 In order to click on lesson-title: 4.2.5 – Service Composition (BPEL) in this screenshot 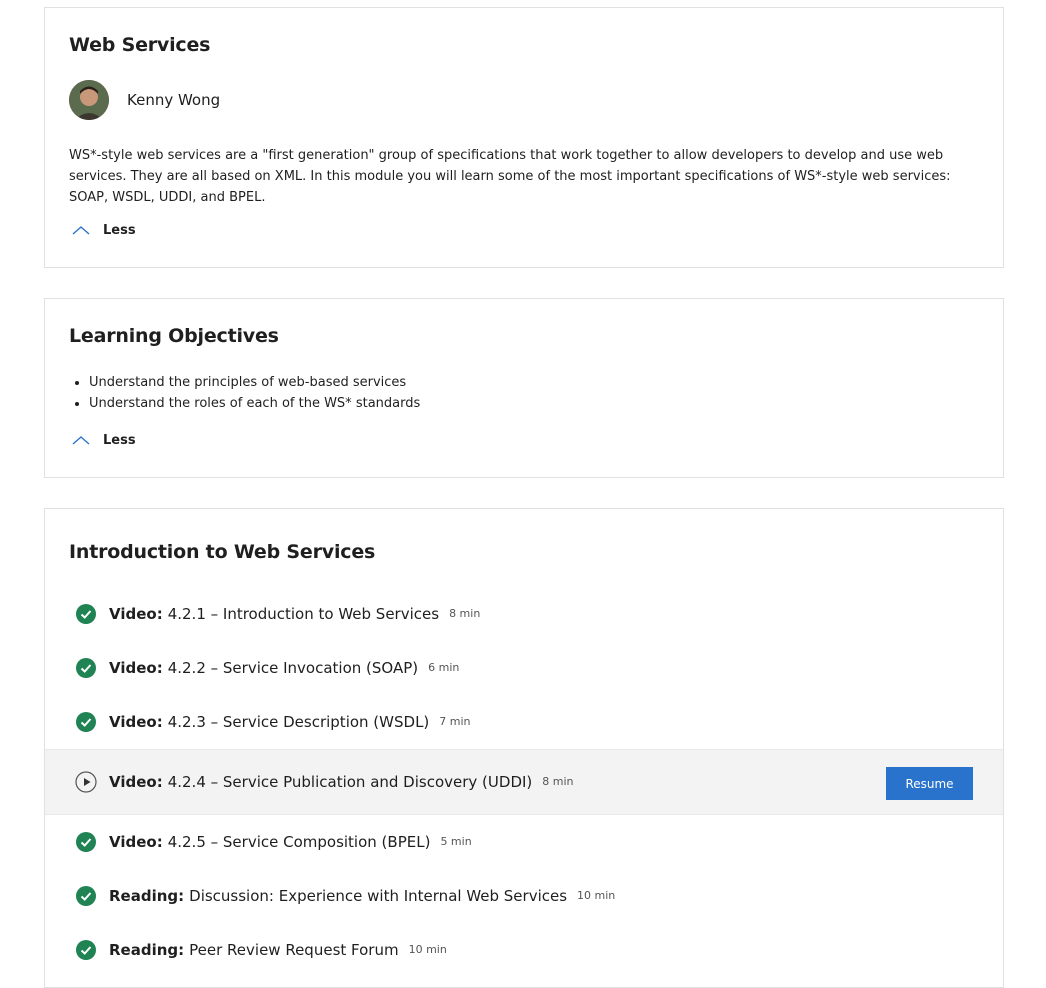, I will do `click(299, 842)`.